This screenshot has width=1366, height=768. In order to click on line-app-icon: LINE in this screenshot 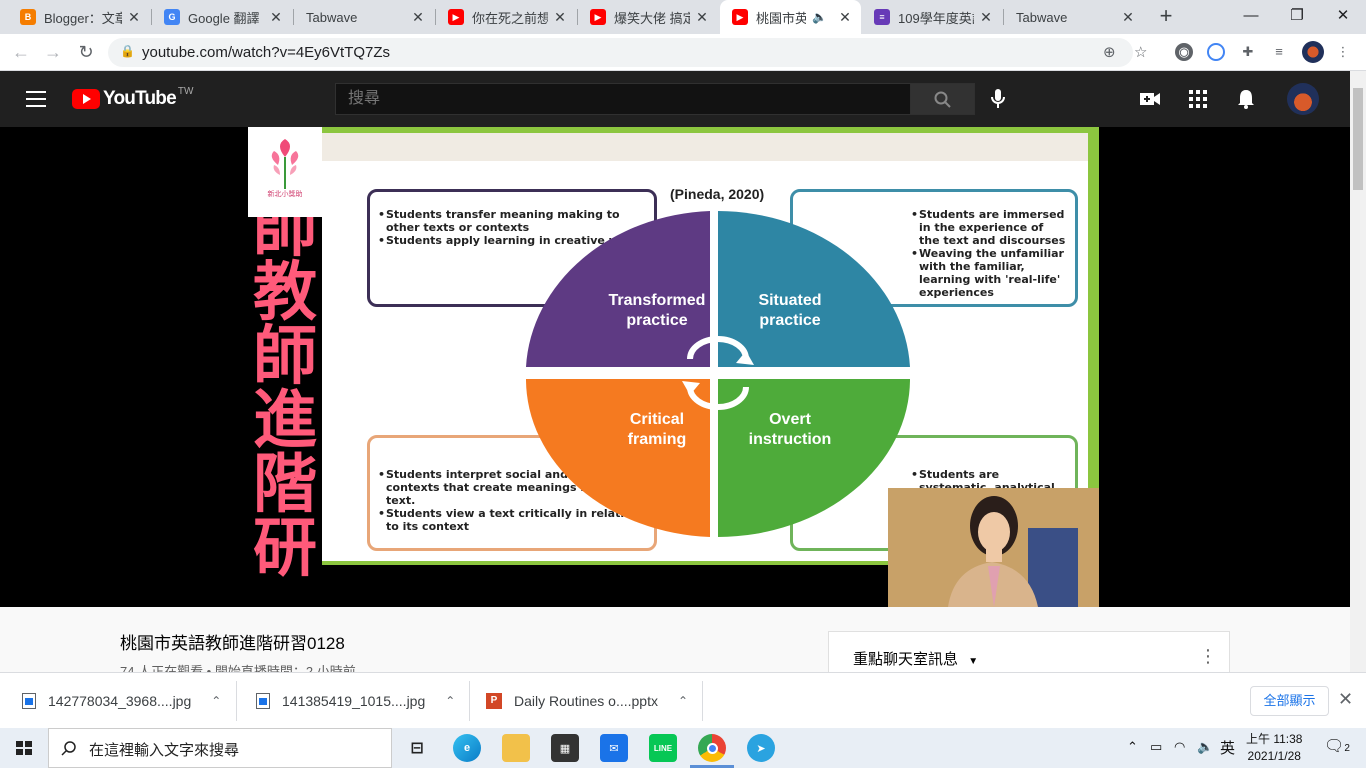, I will do `click(663, 748)`.